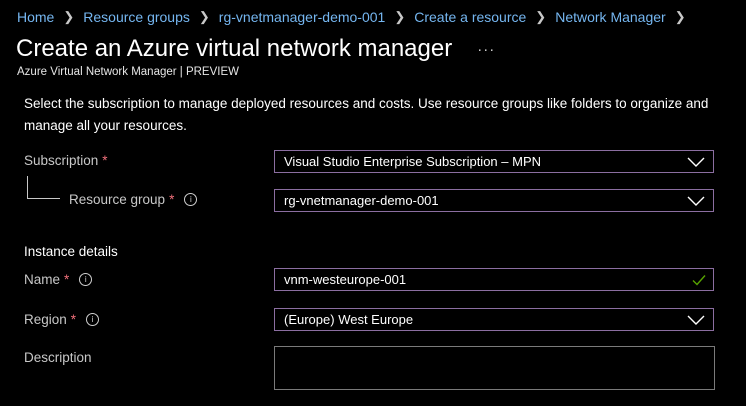 The height and width of the screenshot is (406, 746). I want to click on subscription-label-text: Subscription, so click(61, 160).